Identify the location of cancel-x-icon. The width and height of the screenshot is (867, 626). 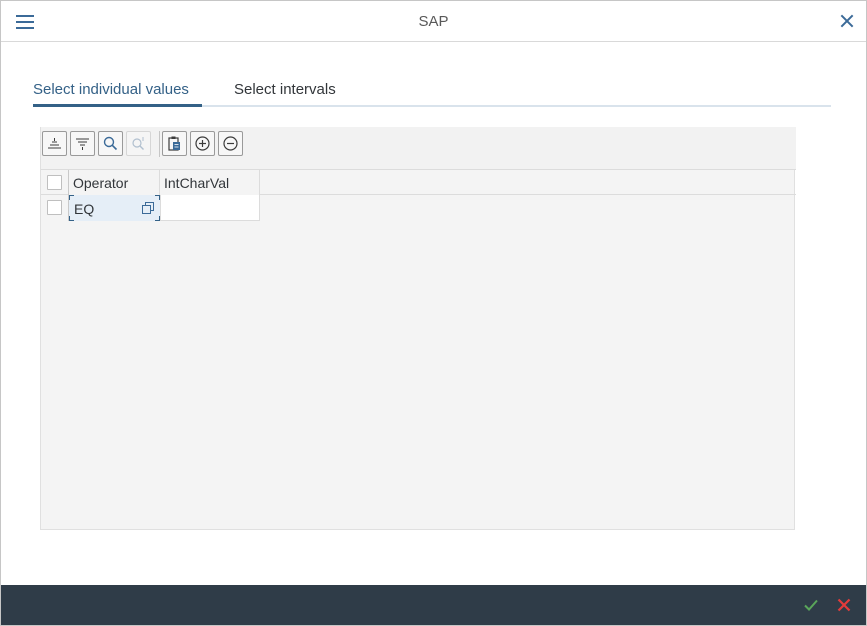
(844, 605).